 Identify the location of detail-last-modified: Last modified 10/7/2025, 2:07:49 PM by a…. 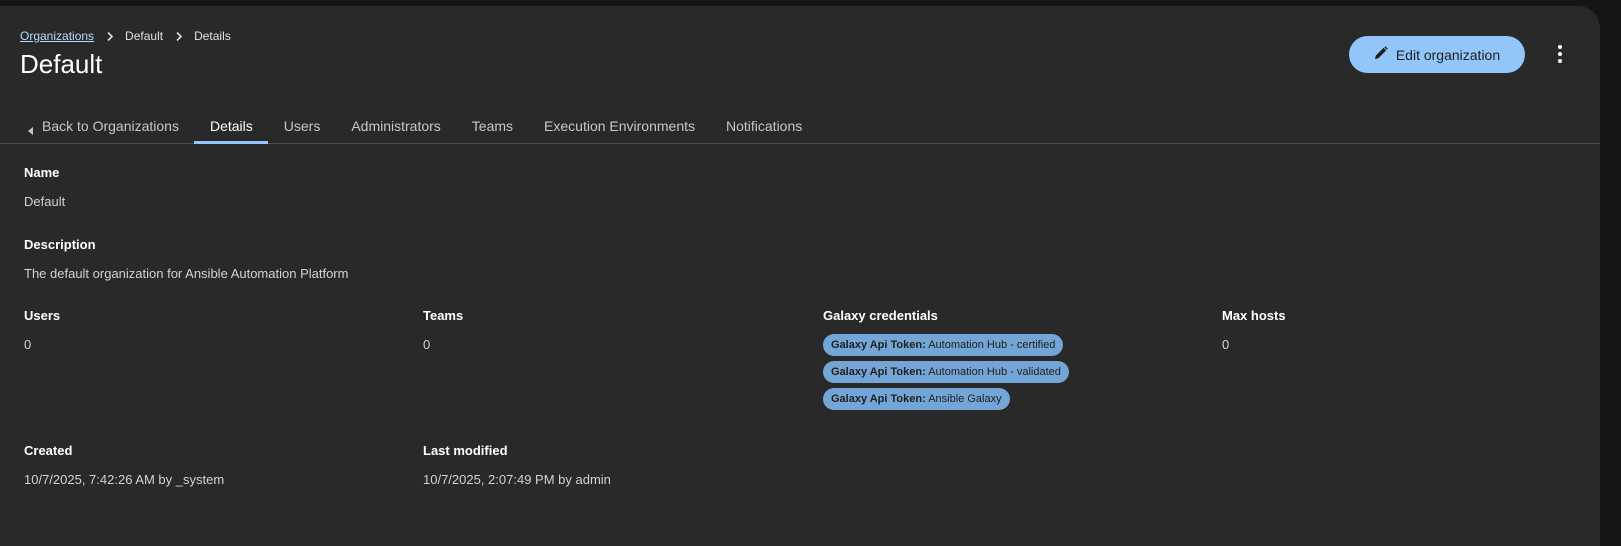
(517, 465).